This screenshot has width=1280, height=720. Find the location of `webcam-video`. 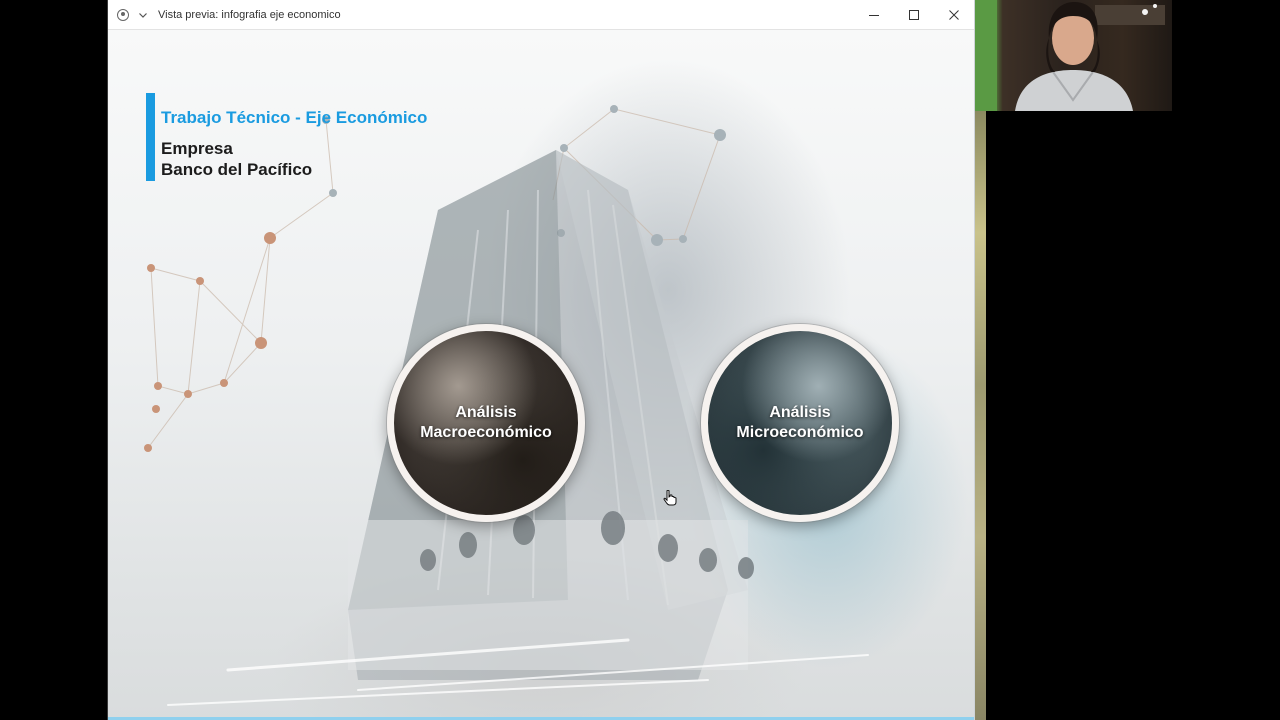

webcam-video is located at coordinates (1073, 55).